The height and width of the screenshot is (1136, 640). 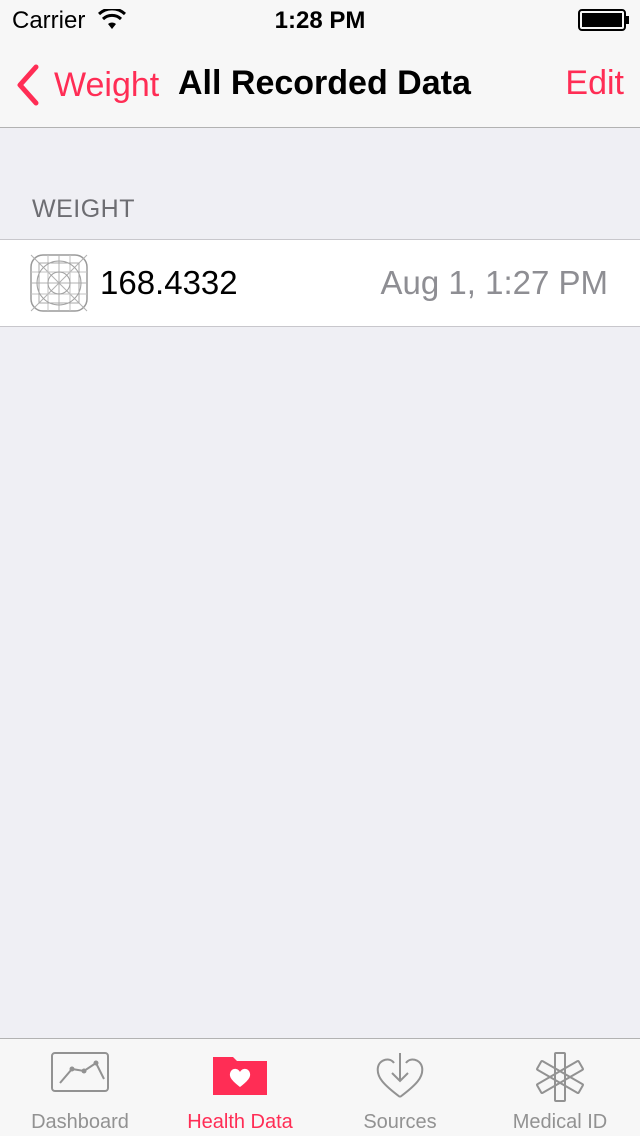 I want to click on tab-label: Health Data, so click(x=240, y=1122).